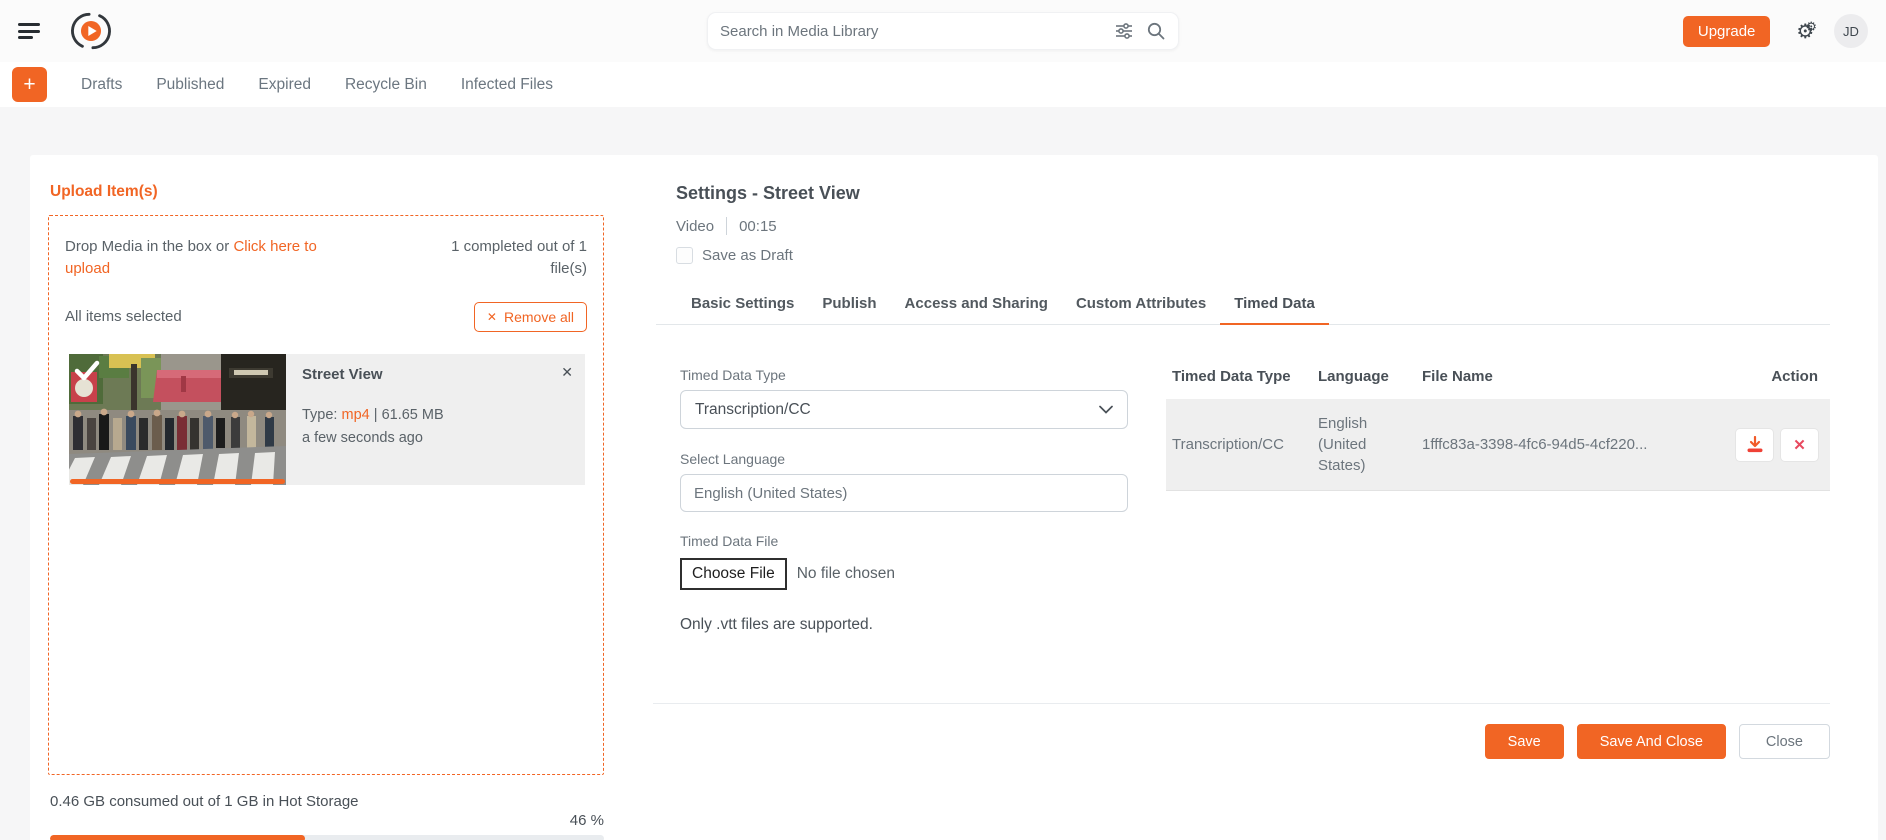 The width and height of the screenshot is (1886, 840). What do you see at coordinates (1851, 31) in the screenshot?
I see `user-avatar: JD` at bounding box center [1851, 31].